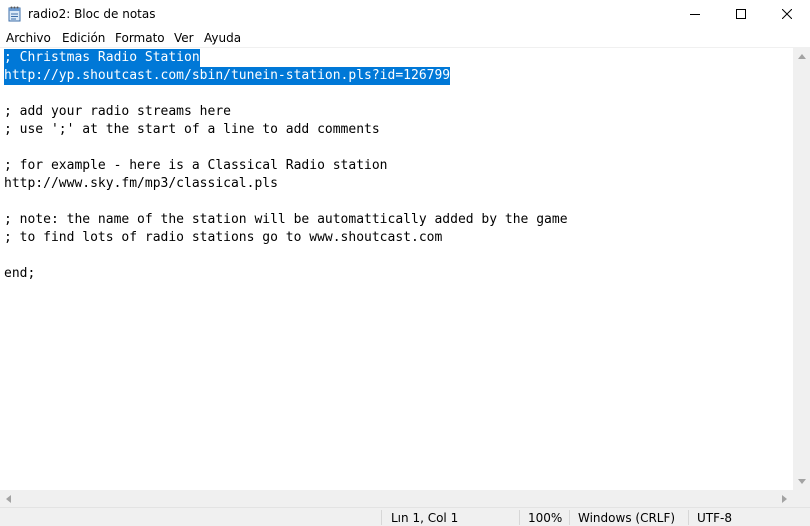 The width and height of the screenshot is (810, 526). Describe the element at coordinates (425, 518) in the screenshot. I see `cursor-position: Lın 1, Col 1` at that location.